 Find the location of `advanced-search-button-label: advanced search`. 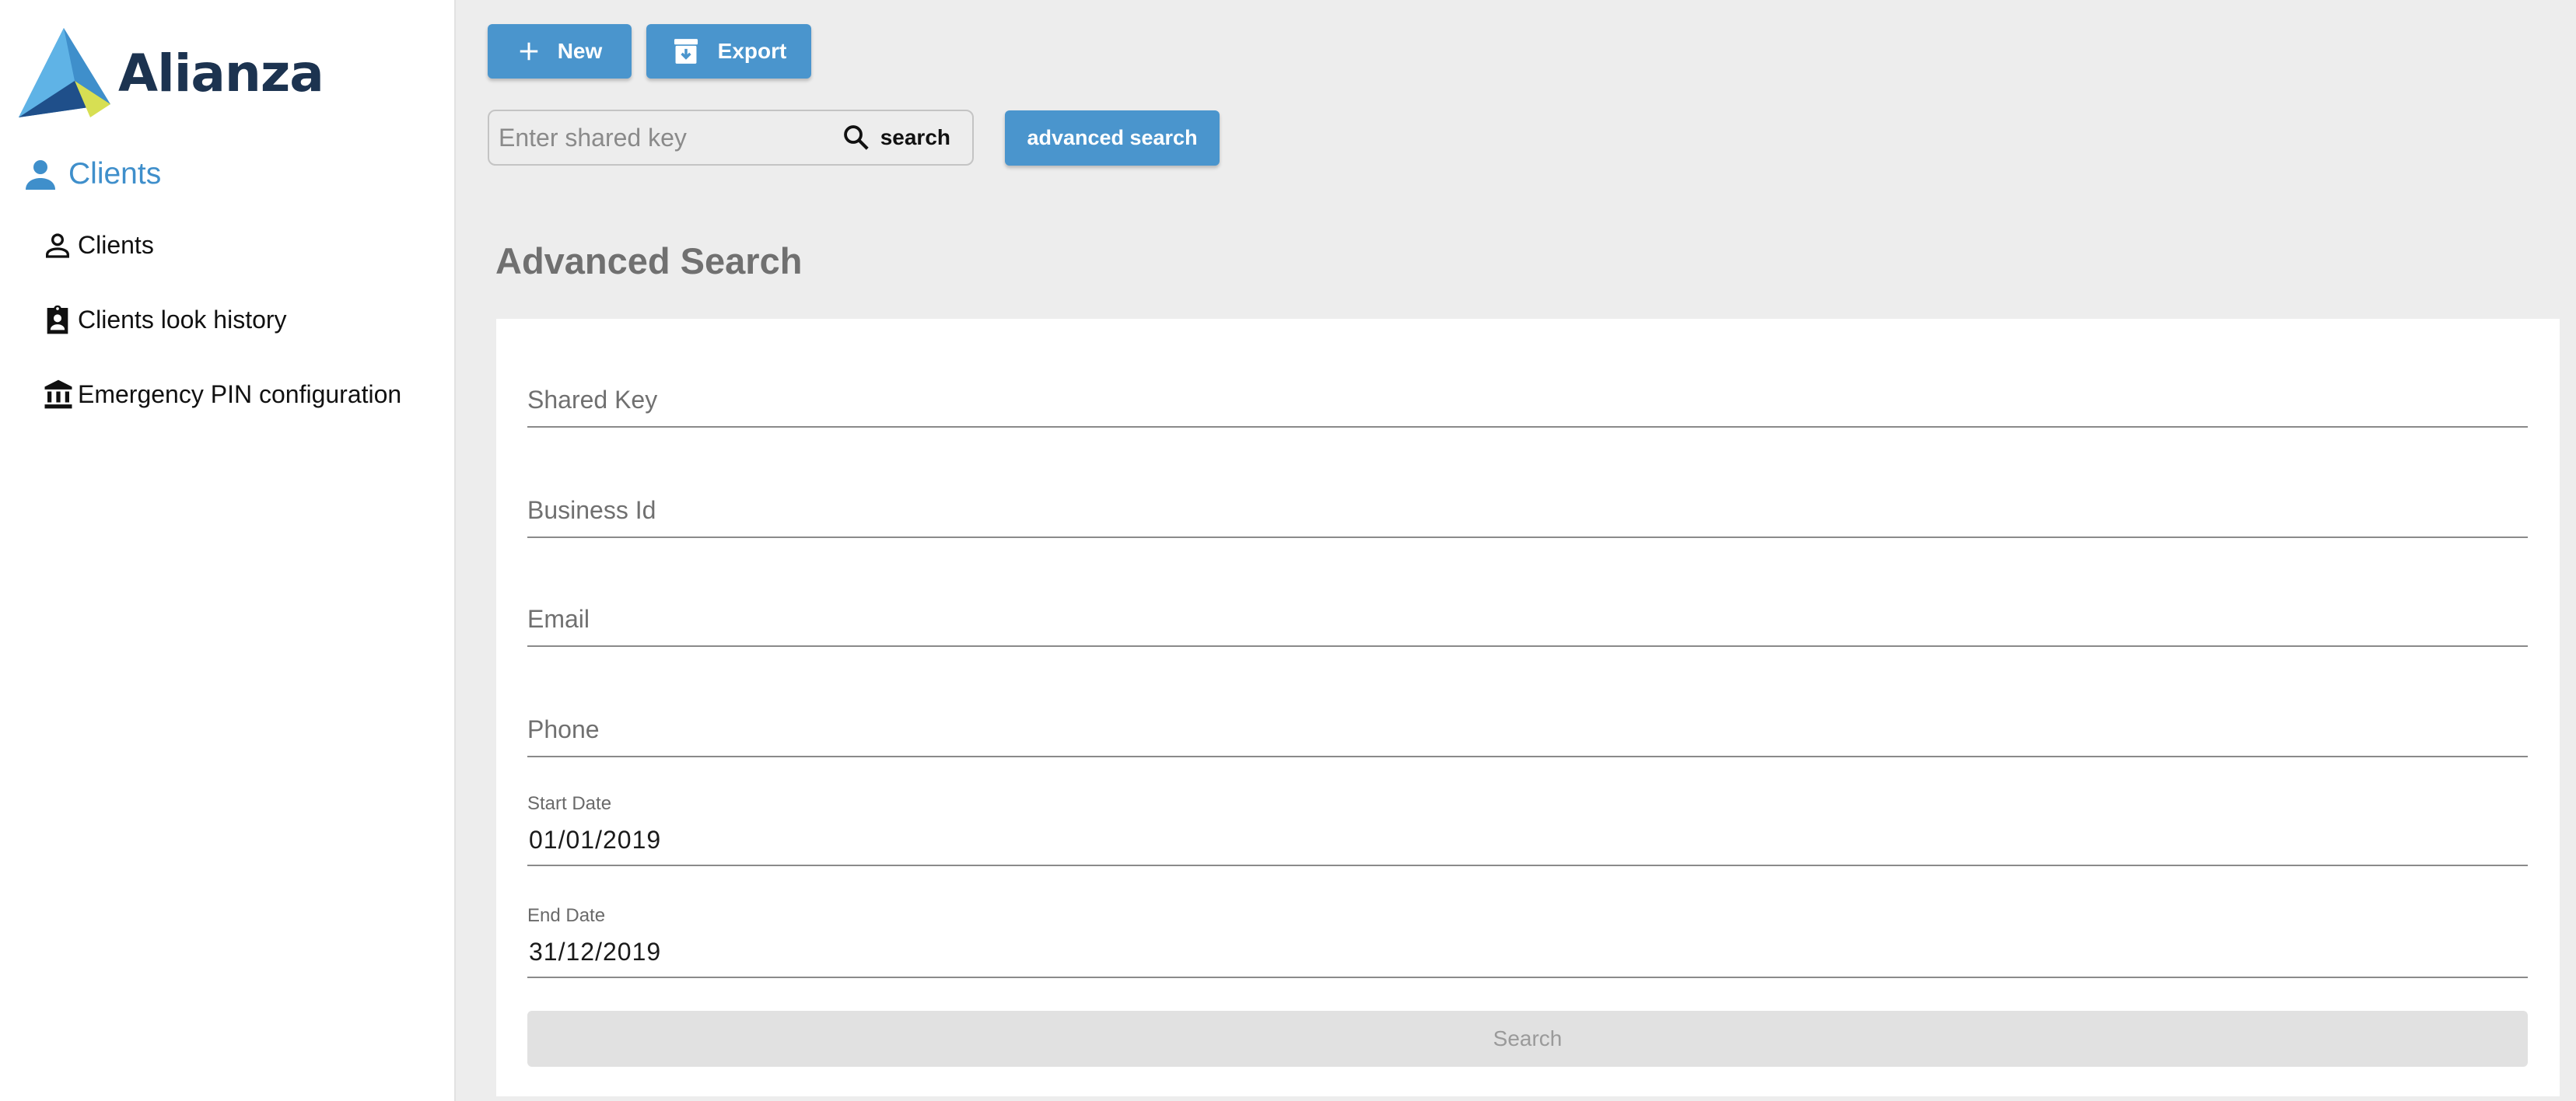

advanced-search-button-label: advanced search is located at coordinates (1112, 137).